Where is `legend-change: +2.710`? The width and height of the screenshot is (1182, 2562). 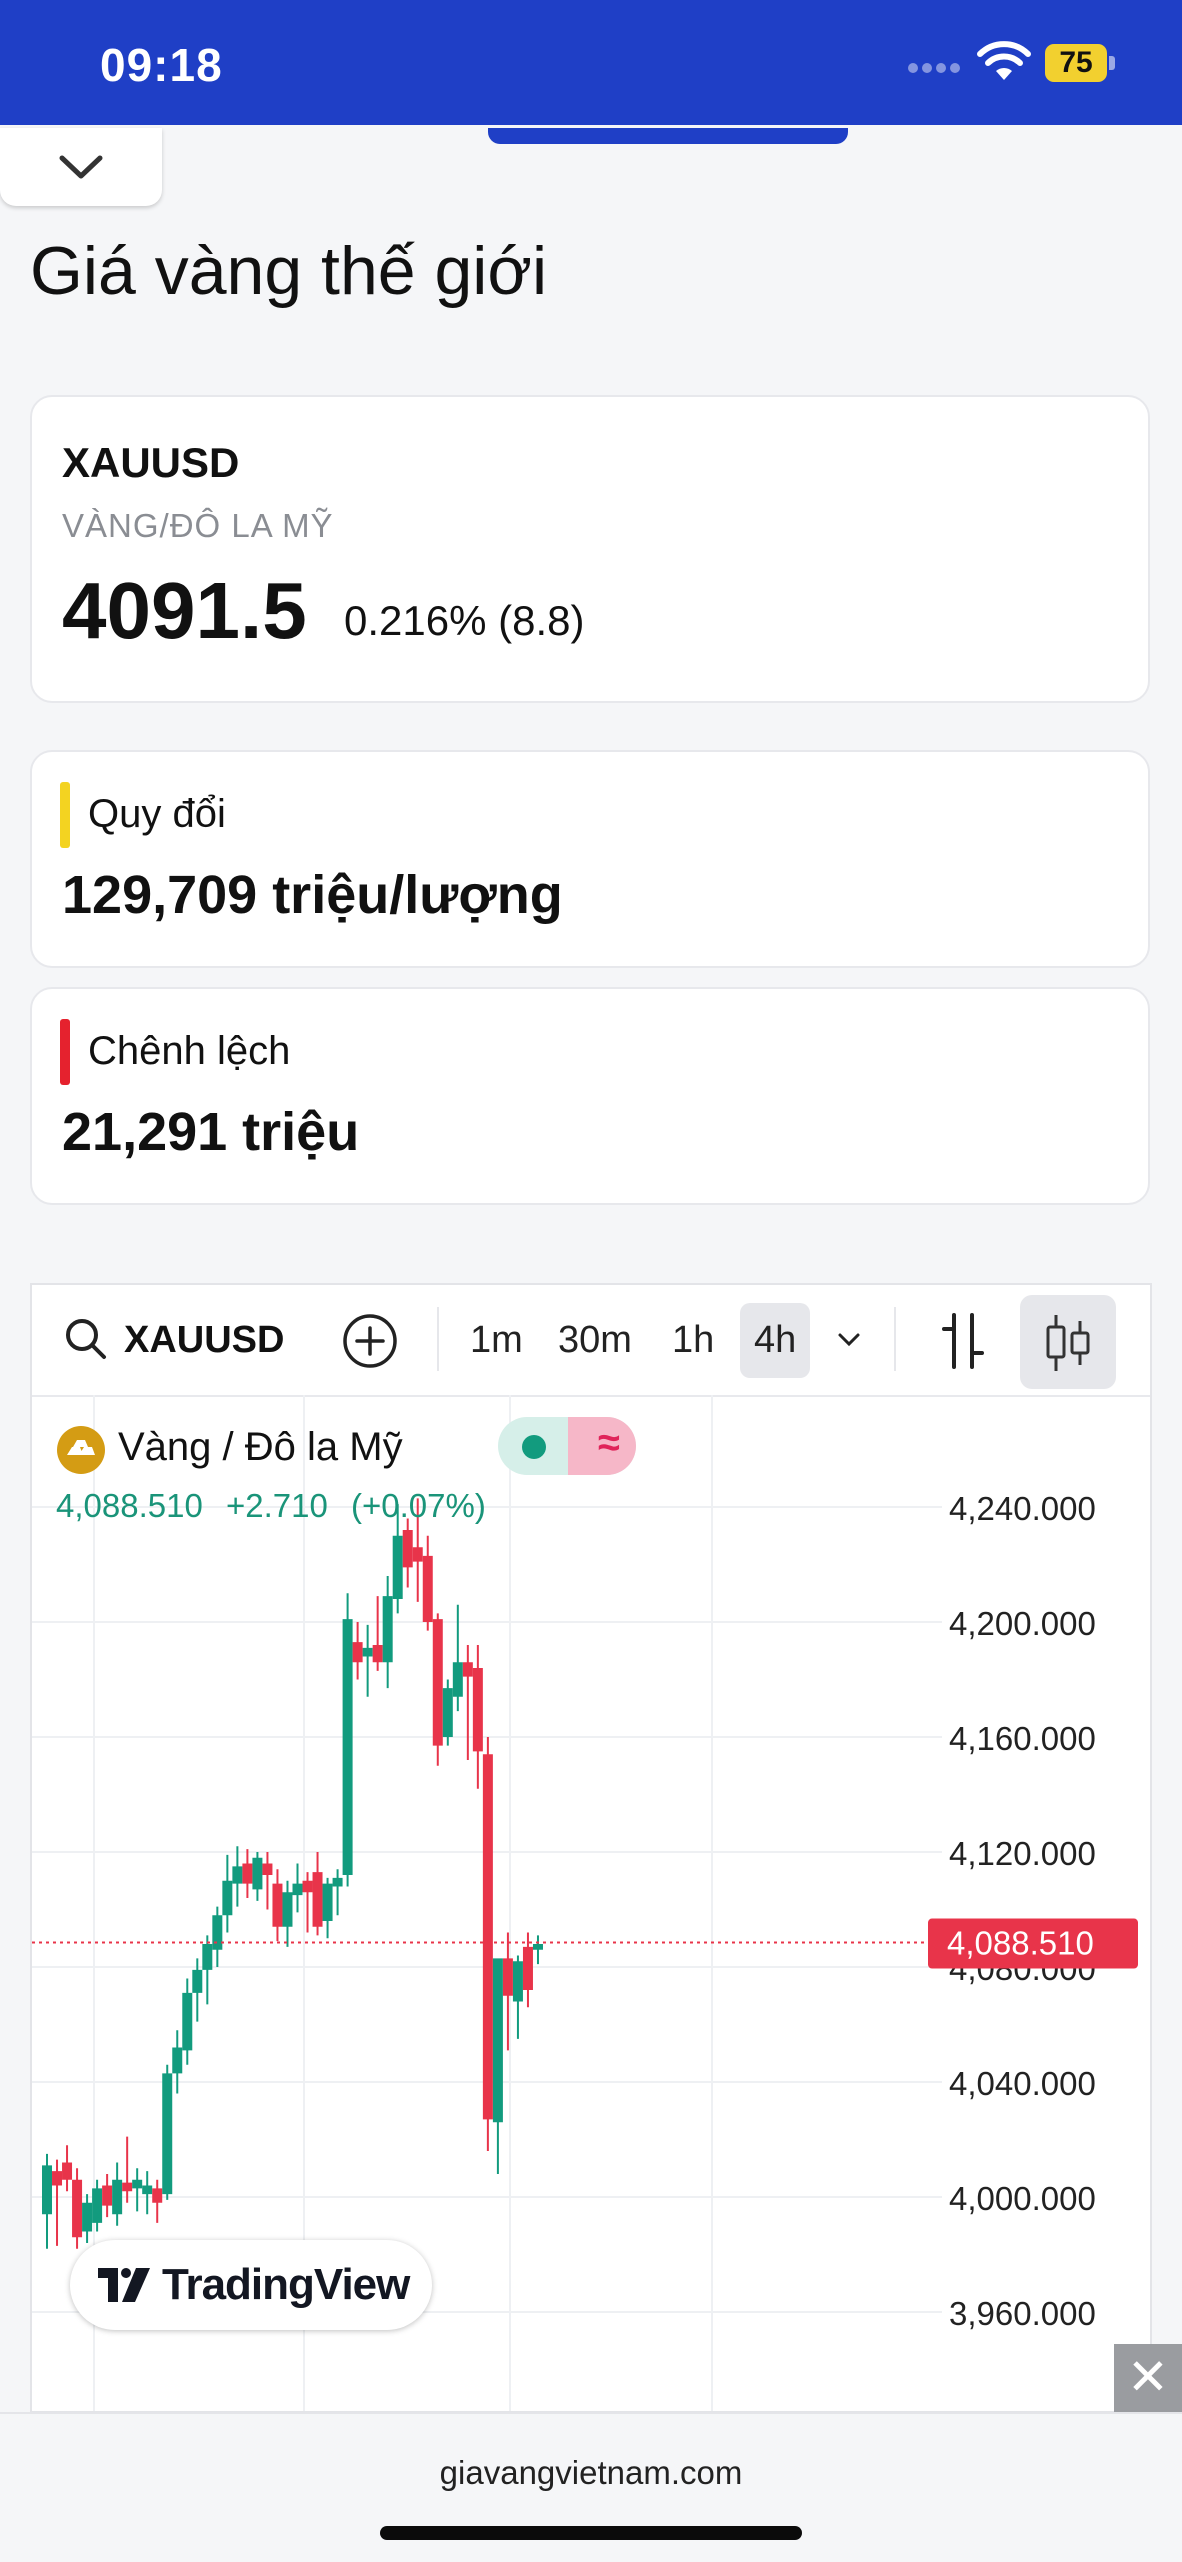 legend-change: +2.710 is located at coordinates (276, 1505).